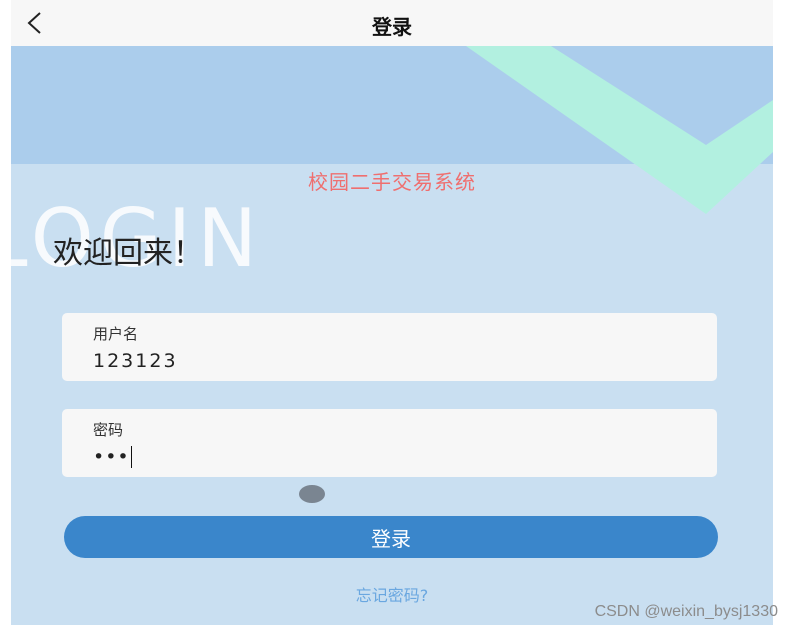 Image resolution: width=792 pixels, height=634 pixels. Describe the element at coordinates (392, 182) in the screenshot. I see `app-name: 校园二手交易系统` at that location.